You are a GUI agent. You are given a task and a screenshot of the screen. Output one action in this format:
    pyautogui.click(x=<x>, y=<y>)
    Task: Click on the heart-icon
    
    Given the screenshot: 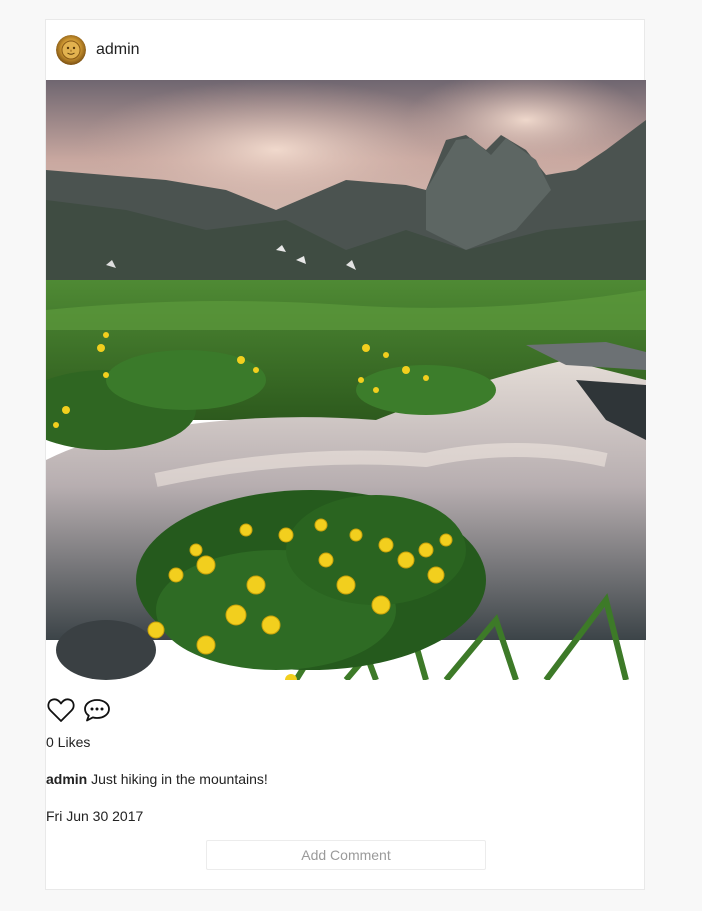 What is the action you would take?
    pyautogui.click(x=61, y=710)
    